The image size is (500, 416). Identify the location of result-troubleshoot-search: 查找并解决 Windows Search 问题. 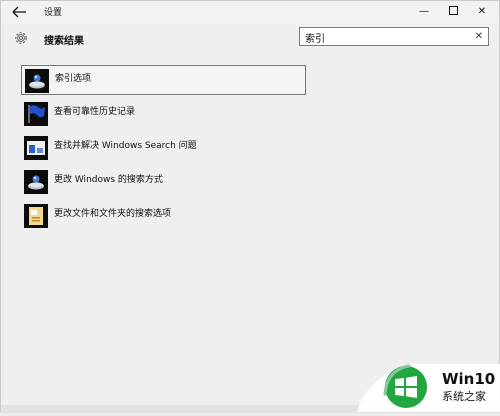
(163, 148).